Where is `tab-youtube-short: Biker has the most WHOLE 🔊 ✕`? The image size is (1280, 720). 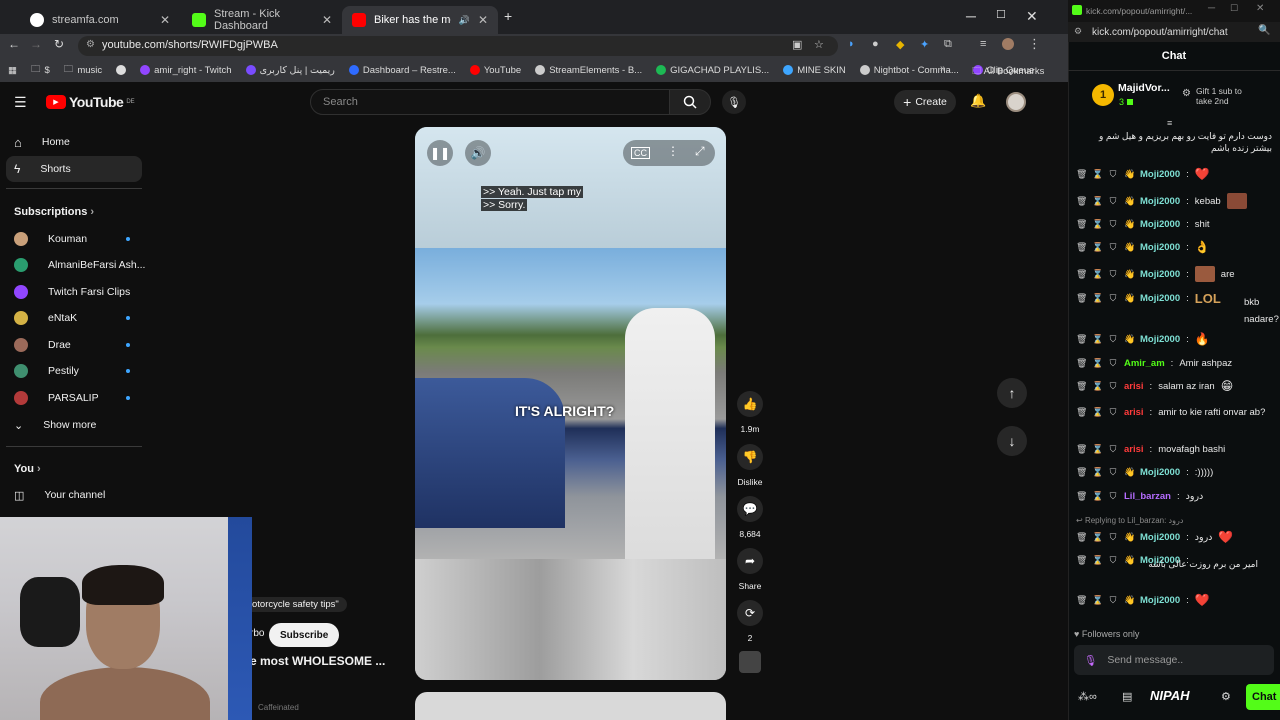
tab-youtube-short: Biker has the most WHOLE 🔊 ✕ is located at coordinates (420, 20).